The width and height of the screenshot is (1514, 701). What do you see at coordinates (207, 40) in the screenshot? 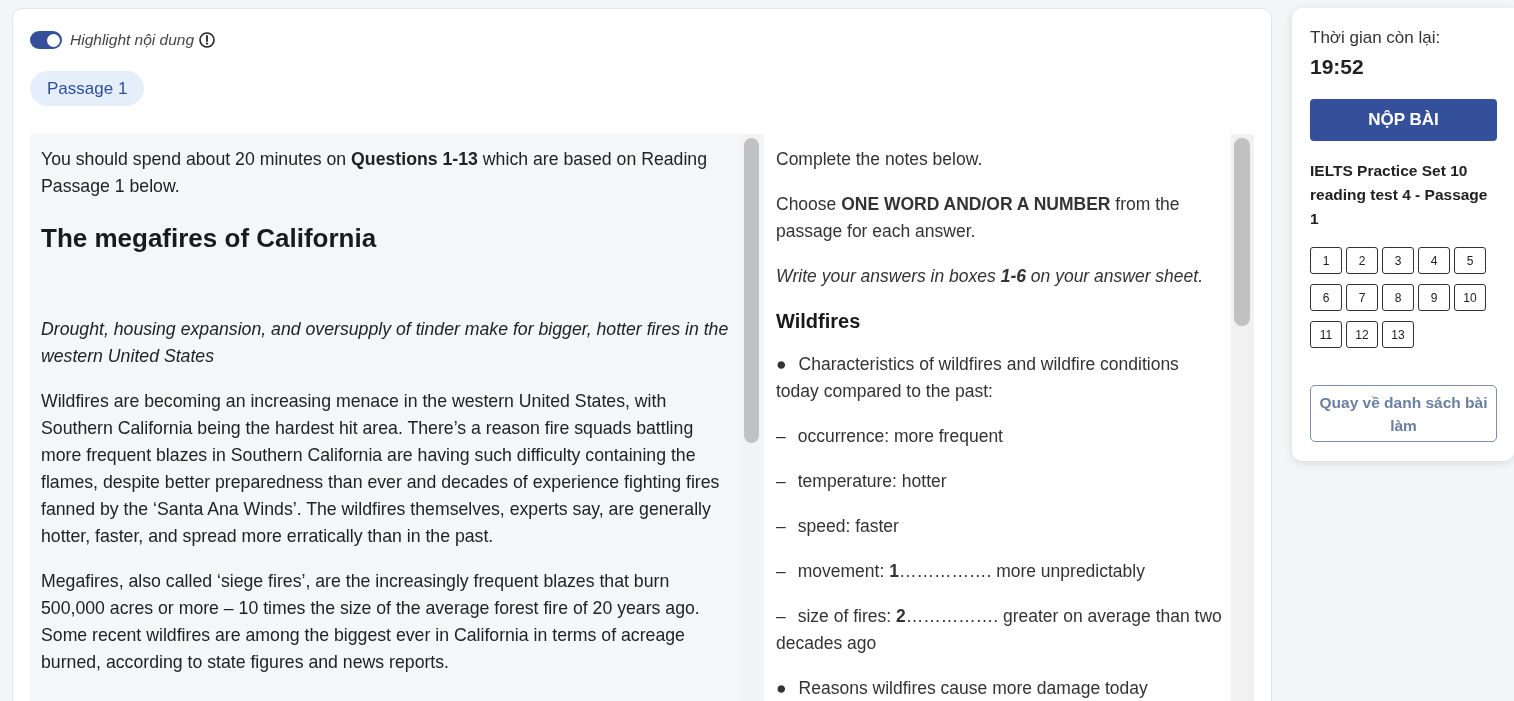
I see `info-icon` at bounding box center [207, 40].